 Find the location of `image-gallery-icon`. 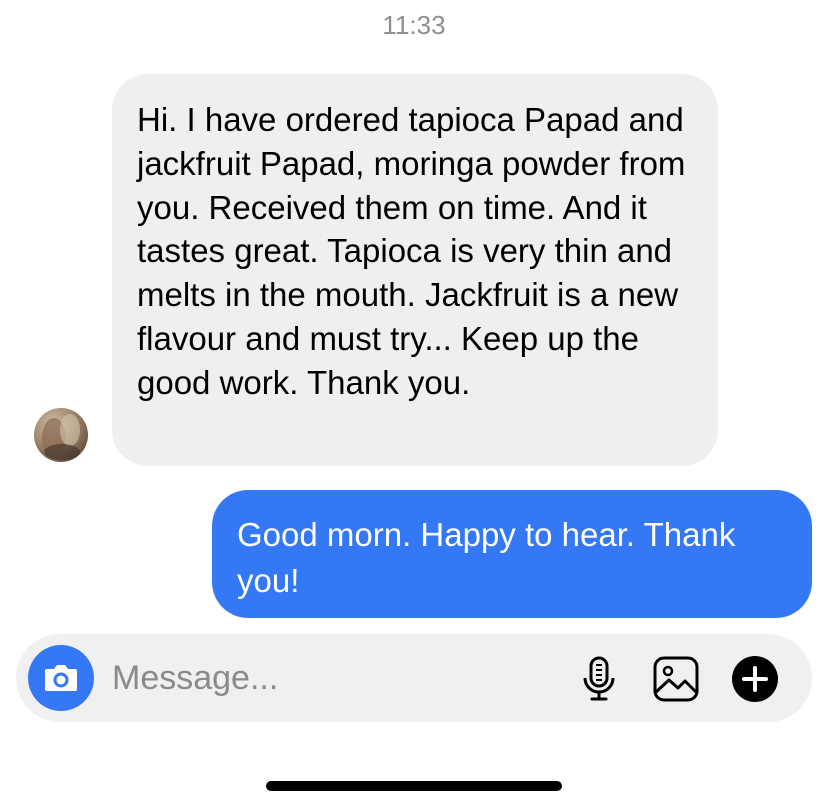

image-gallery-icon is located at coordinates (676, 679).